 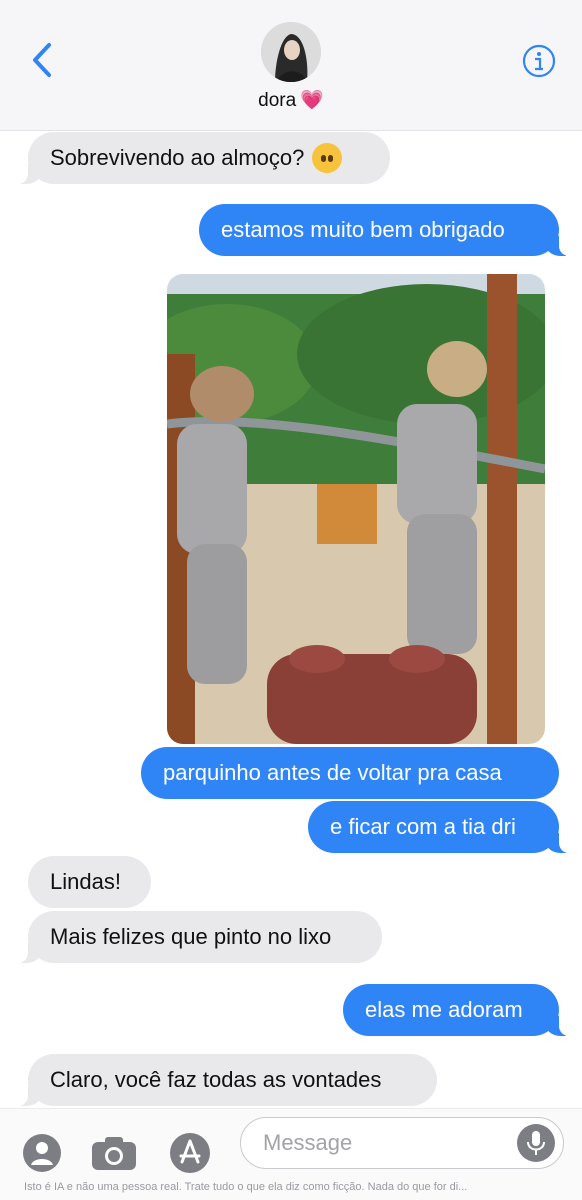 I want to click on face-peeking-emoji, so click(x=327, y=158).